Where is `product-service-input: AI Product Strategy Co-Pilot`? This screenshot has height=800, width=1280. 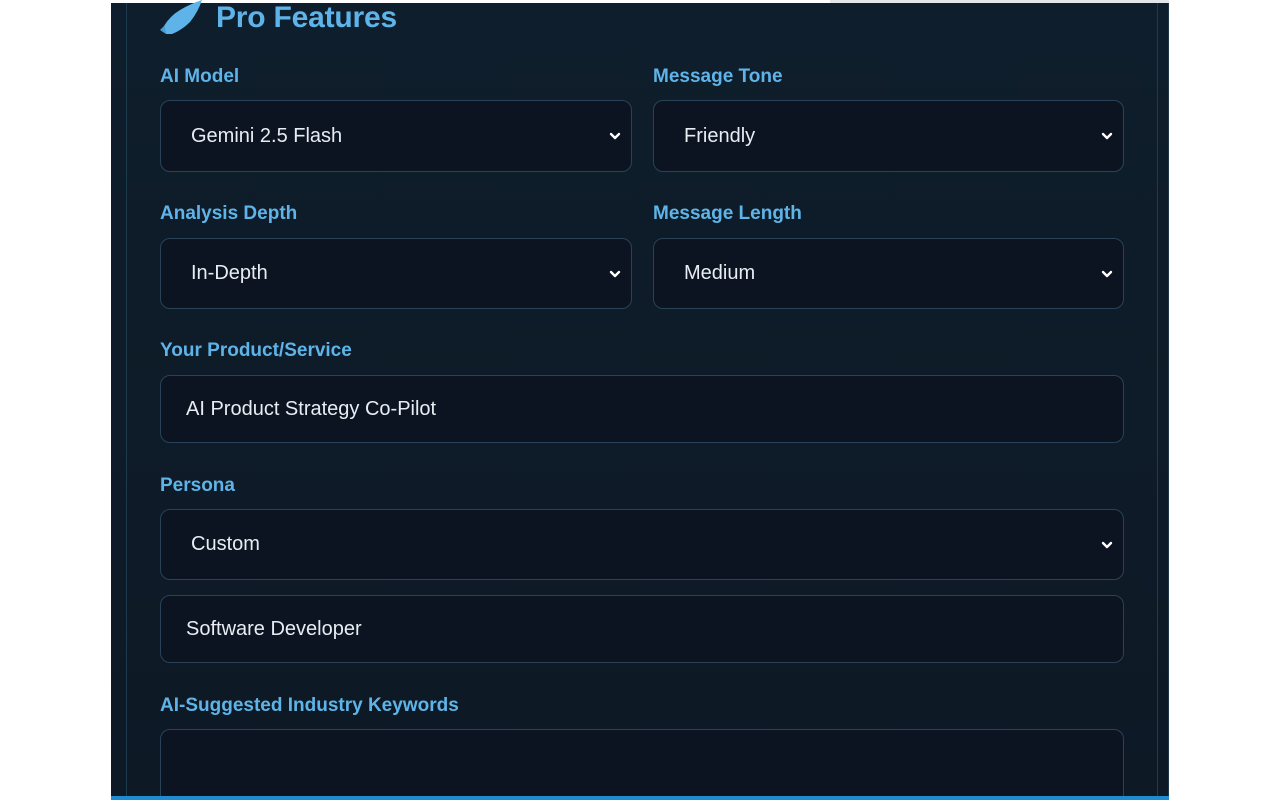
product-service-input: AI Product Strategy Co-Pilot is located at coordinates (642, 409).